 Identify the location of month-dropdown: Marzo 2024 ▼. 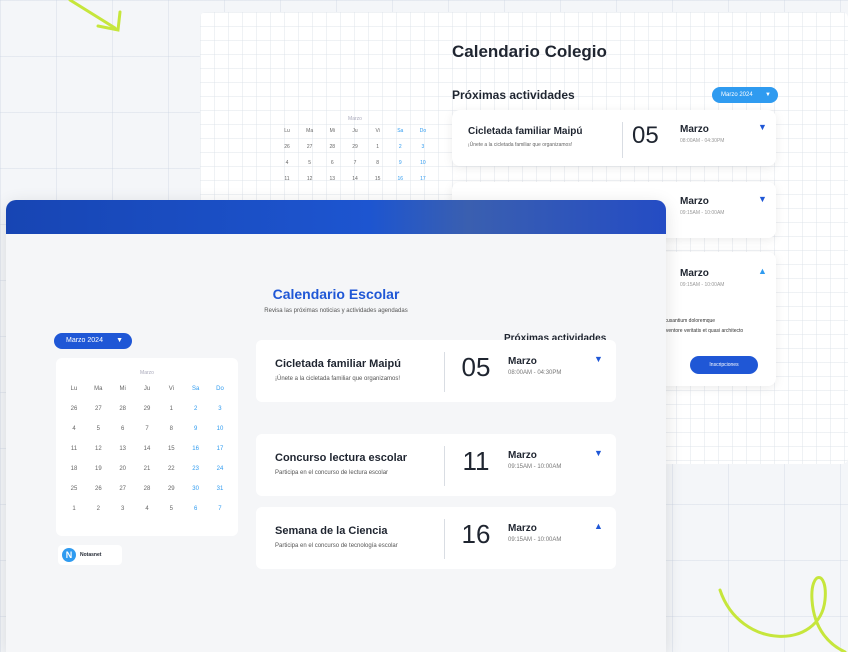
(93, 341).